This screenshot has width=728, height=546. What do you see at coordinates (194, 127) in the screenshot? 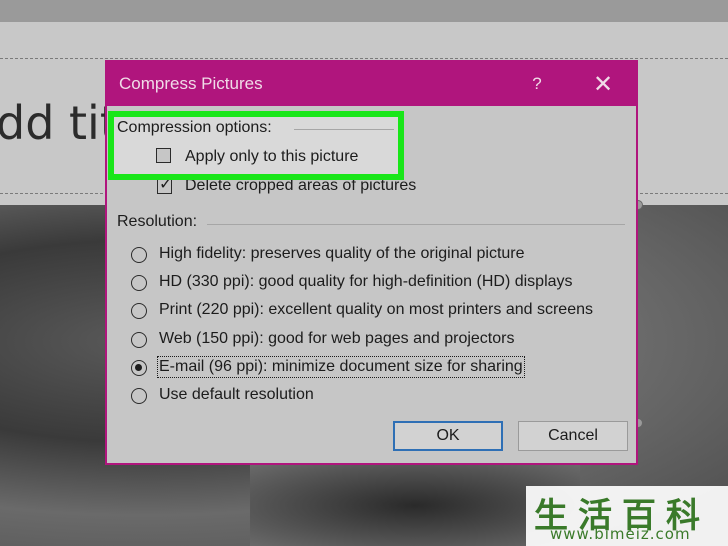
I see `compression-options-label: Compression options:` at bounding box center [194, 127].